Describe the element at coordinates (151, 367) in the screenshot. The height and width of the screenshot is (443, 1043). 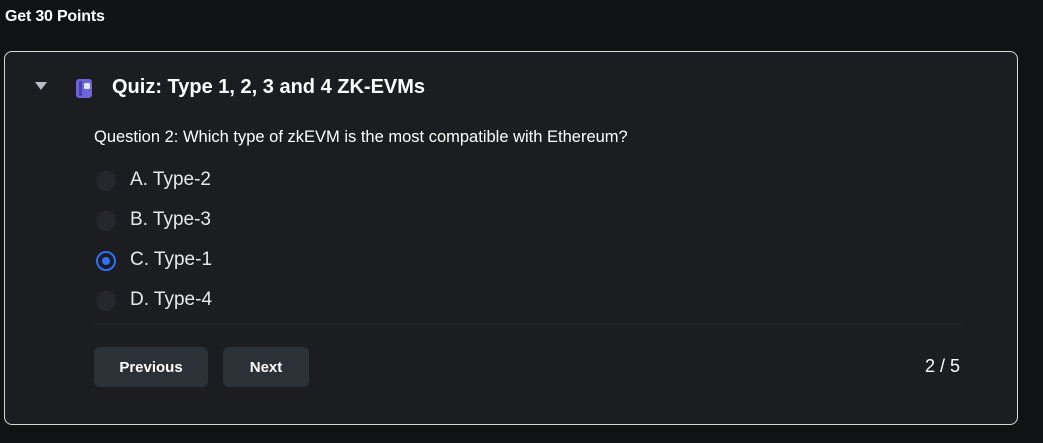
I see `previous-button: Previous` at that location.